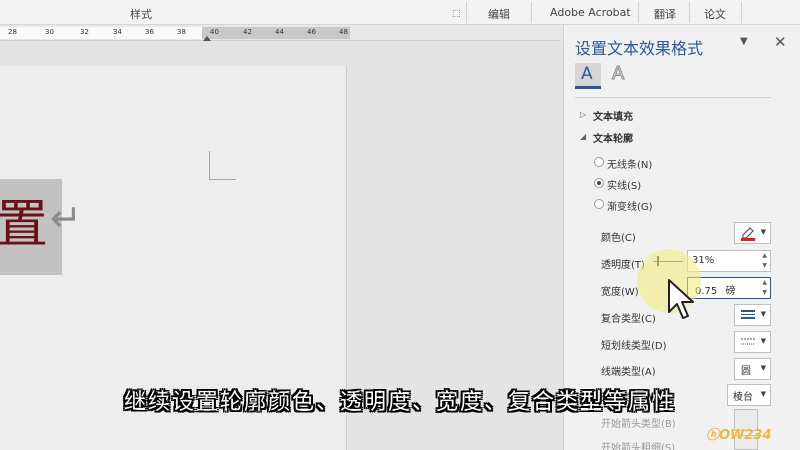 The image size is (800, 450). I want to click on compound-type-label: 复合类型(C), so click(628, 319).